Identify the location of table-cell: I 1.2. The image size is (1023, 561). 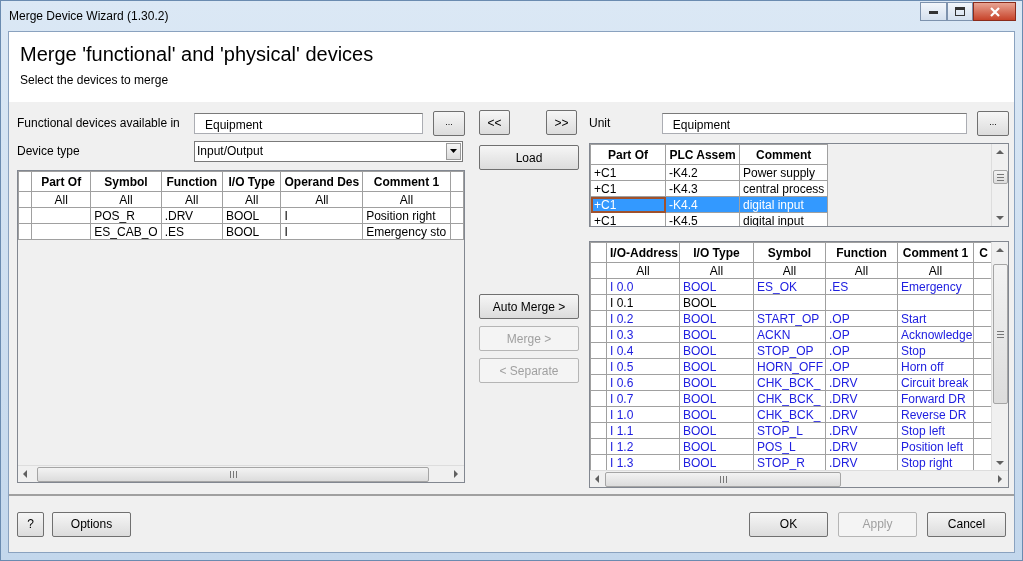
(643, 446).